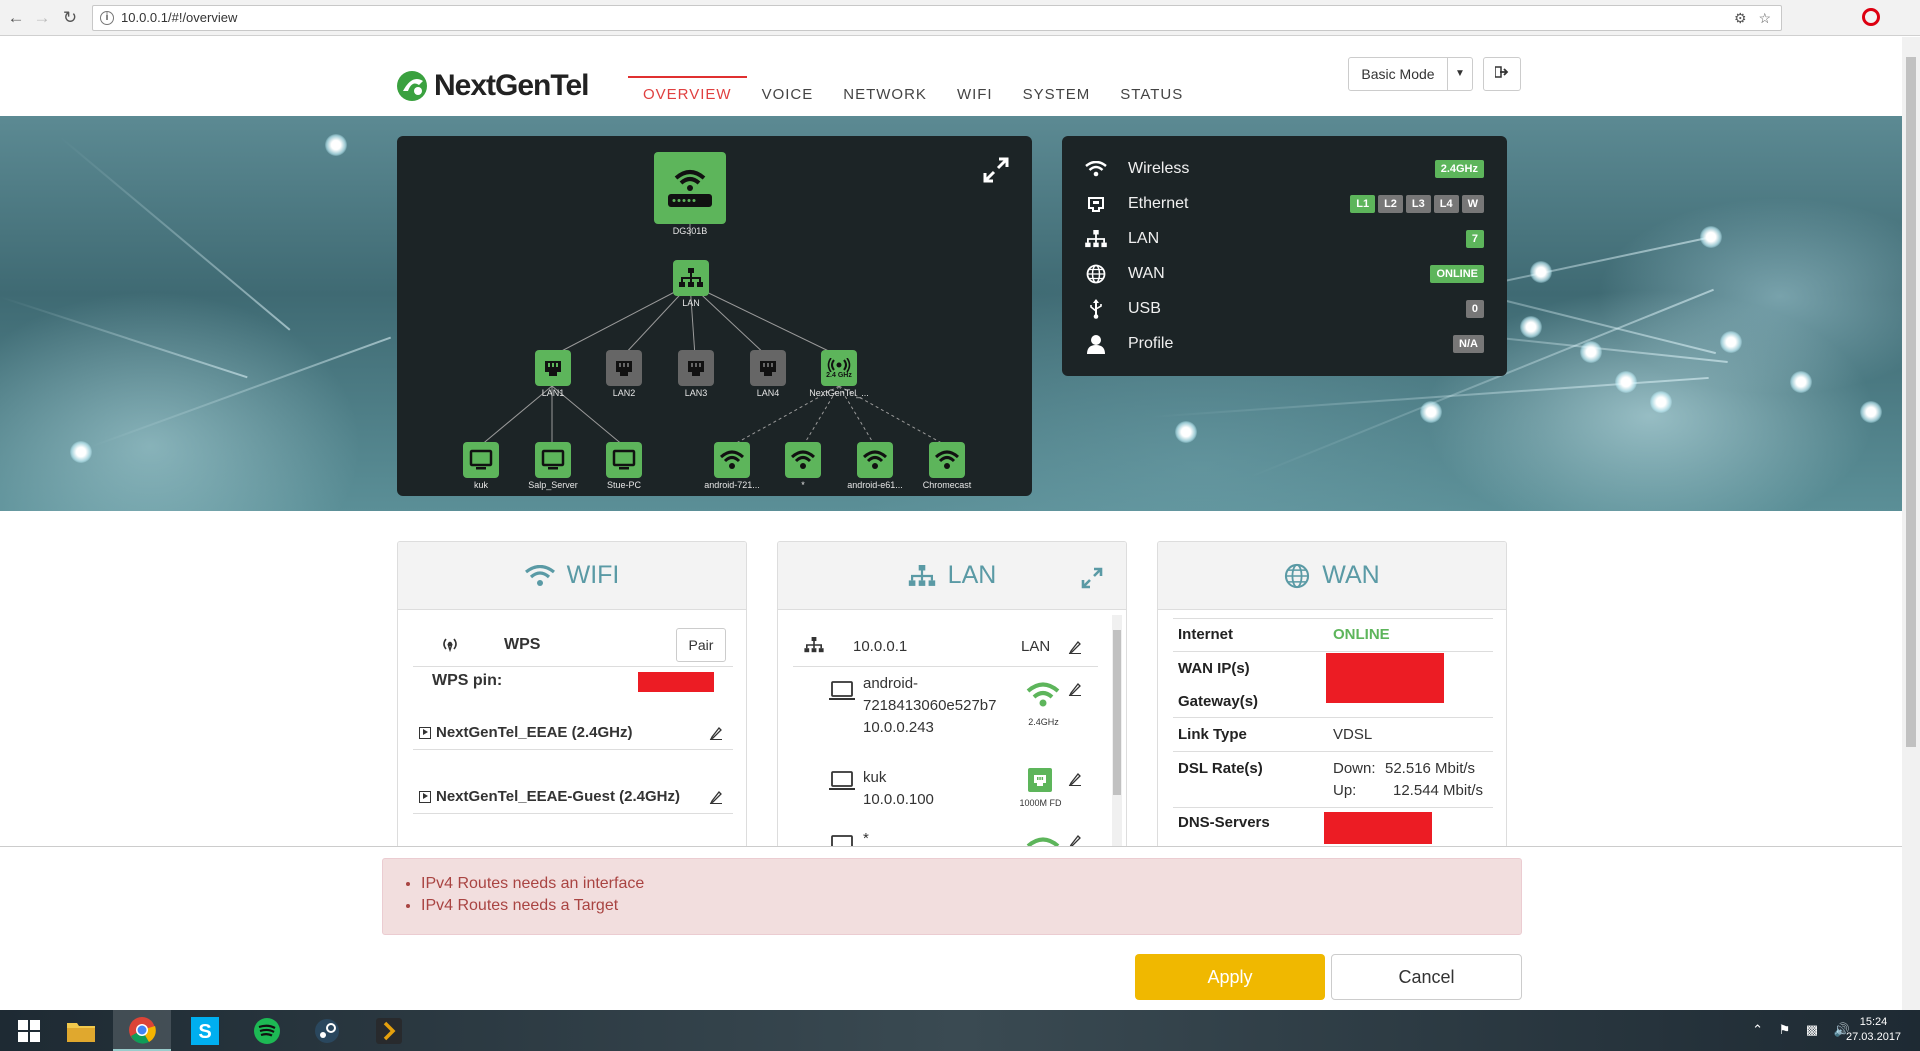 This screenshot has width=1920, height=1051. Describe the element at coordinates (327, 1030) in the screenshot. I see `steam-icon` at that location.